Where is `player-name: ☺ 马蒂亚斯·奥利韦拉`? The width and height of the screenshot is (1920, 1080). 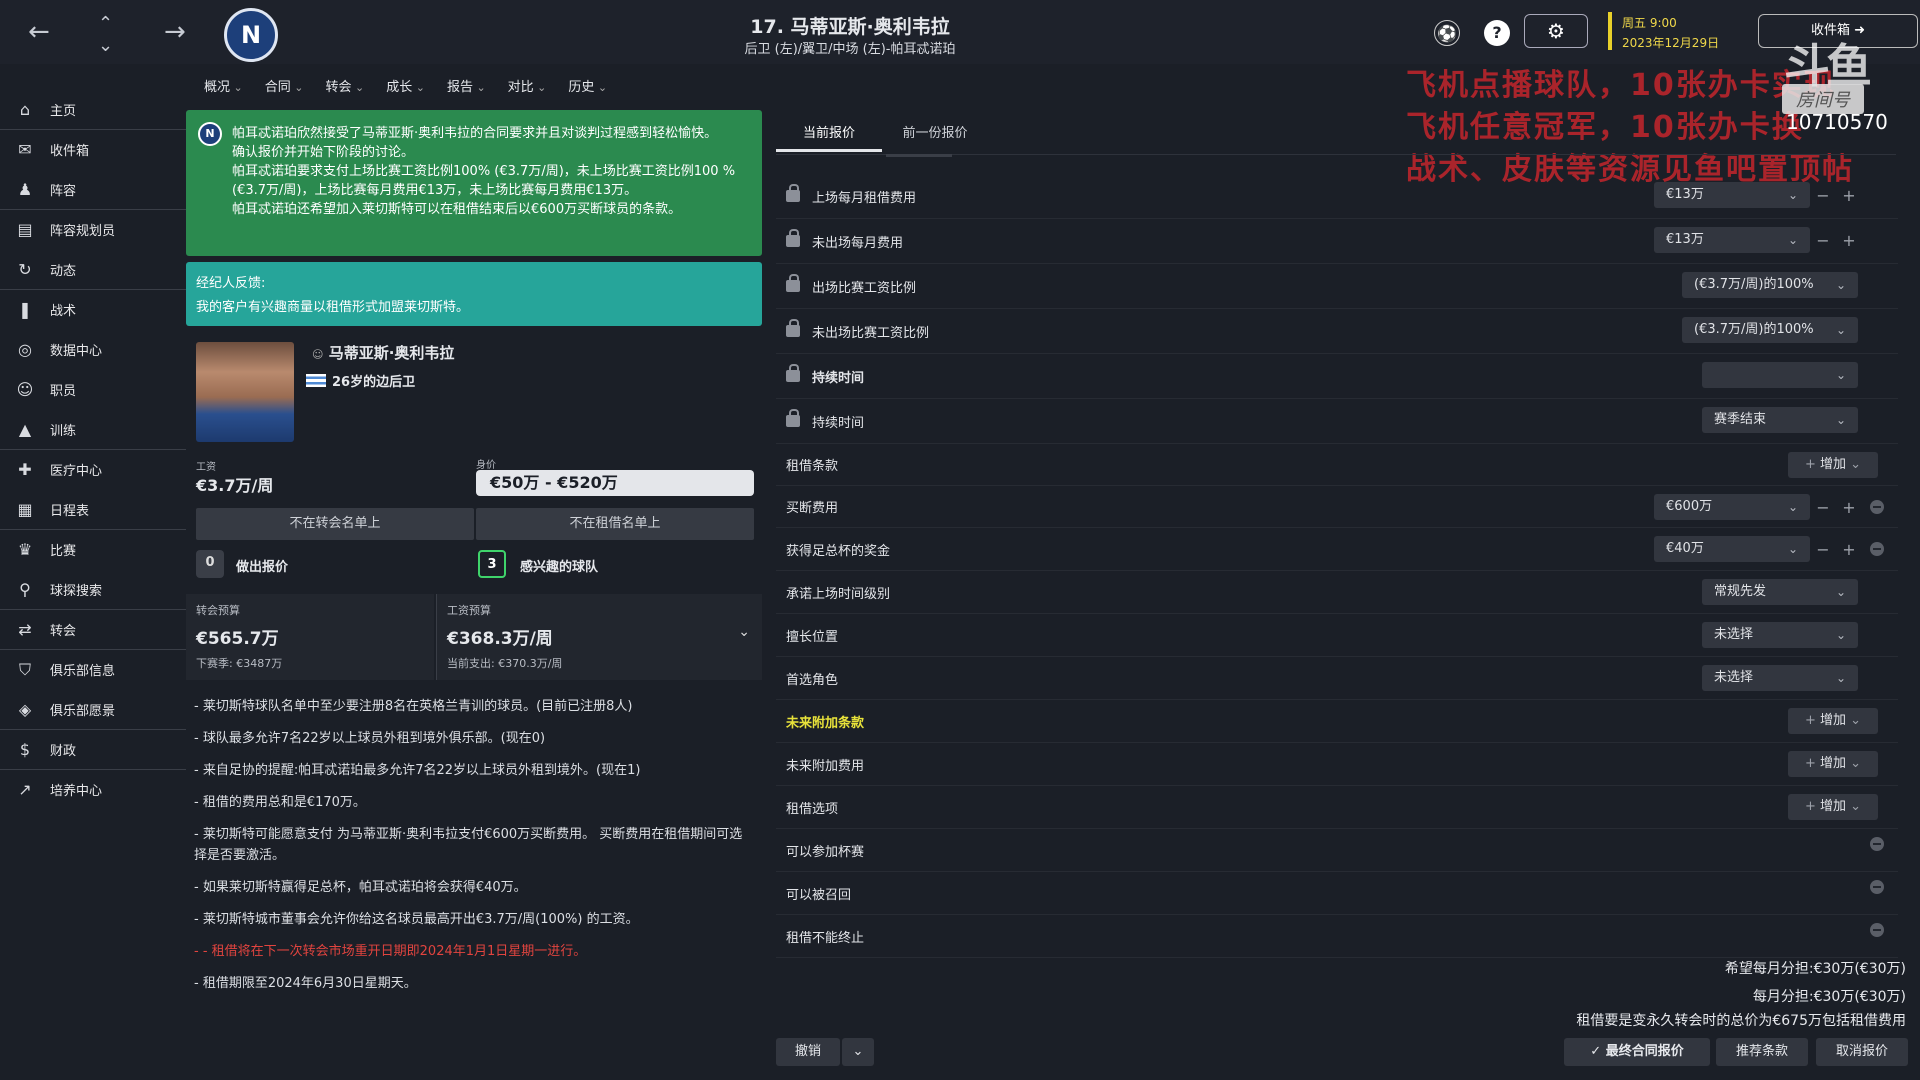
player-name: ☺ 马蒂亚斯·奥利韦拉 is located at coordinates (383, 352).